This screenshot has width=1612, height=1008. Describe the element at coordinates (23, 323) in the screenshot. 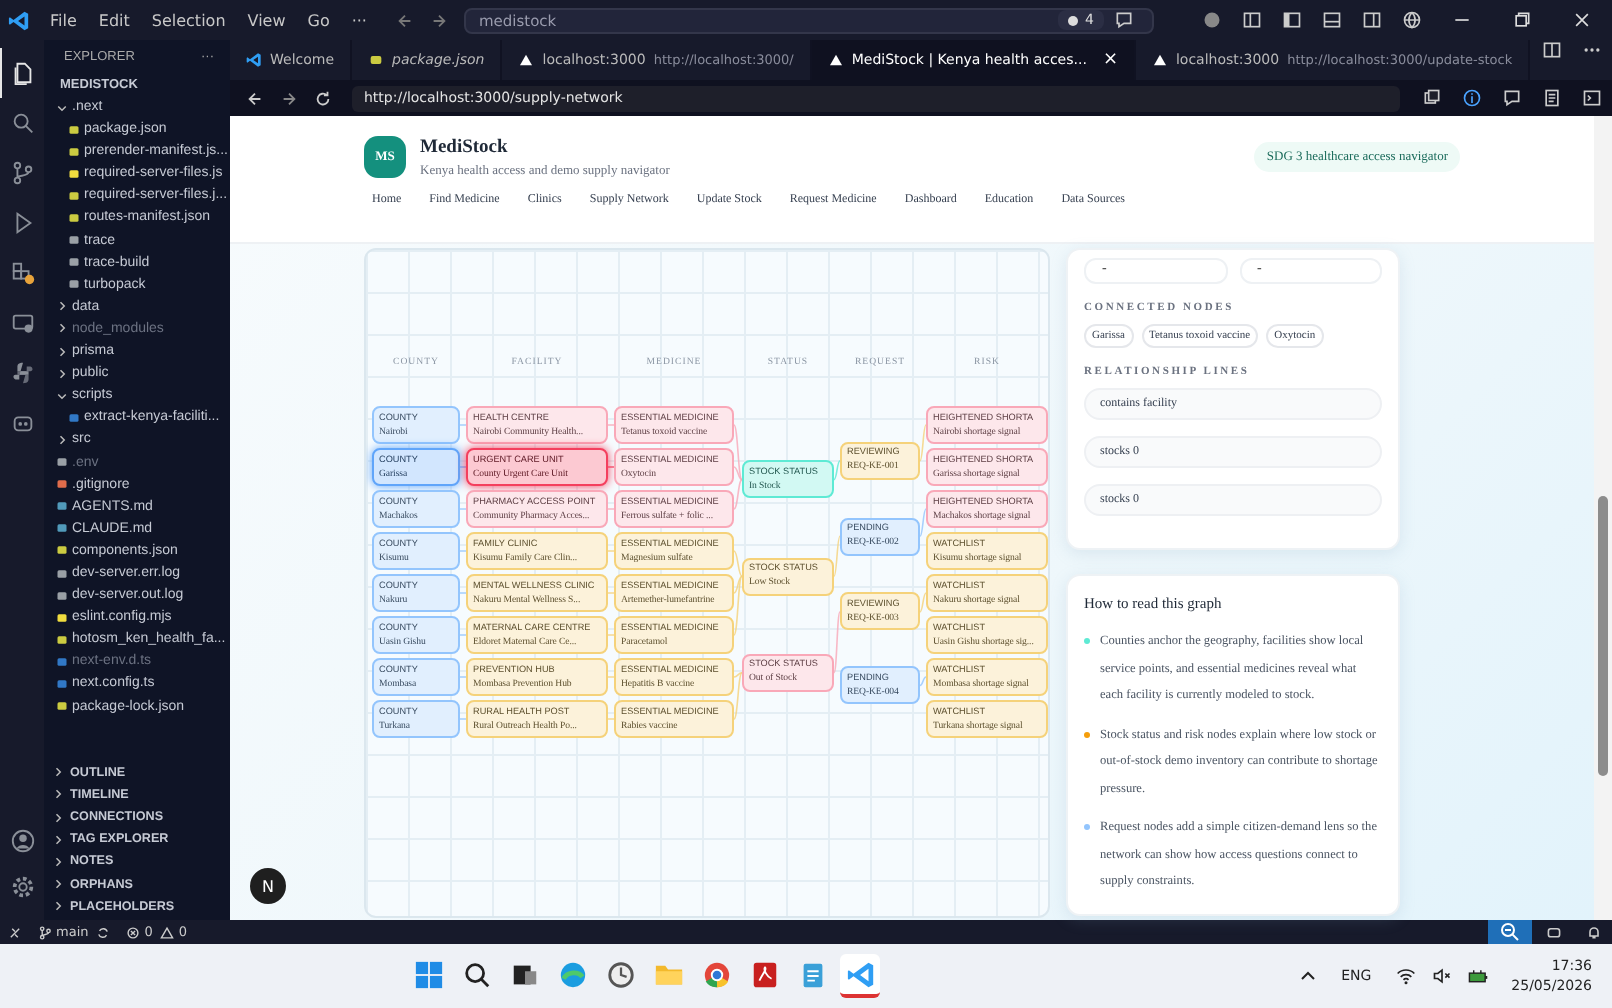

I see `monitor-icon` at that location.